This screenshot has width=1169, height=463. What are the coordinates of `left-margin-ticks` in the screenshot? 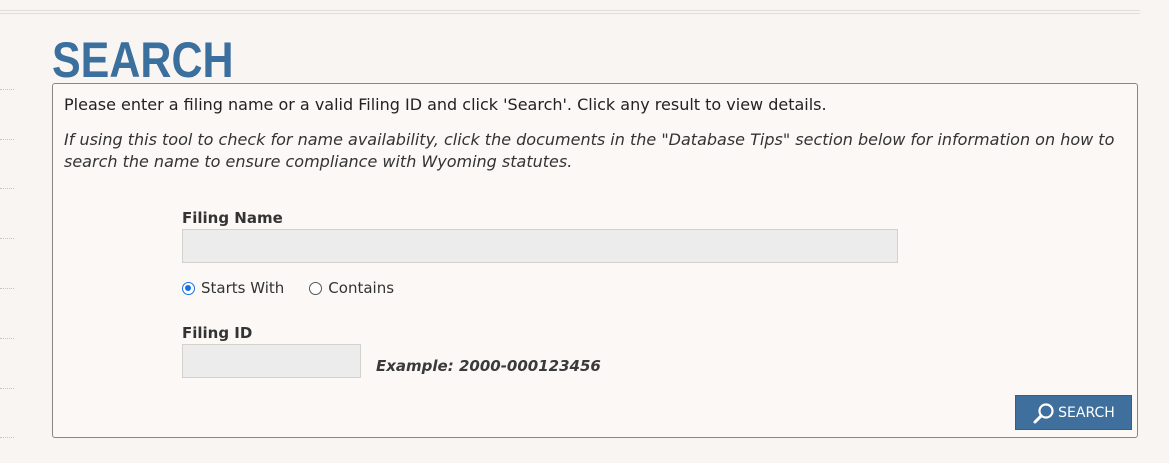 It's located at (8, 231).